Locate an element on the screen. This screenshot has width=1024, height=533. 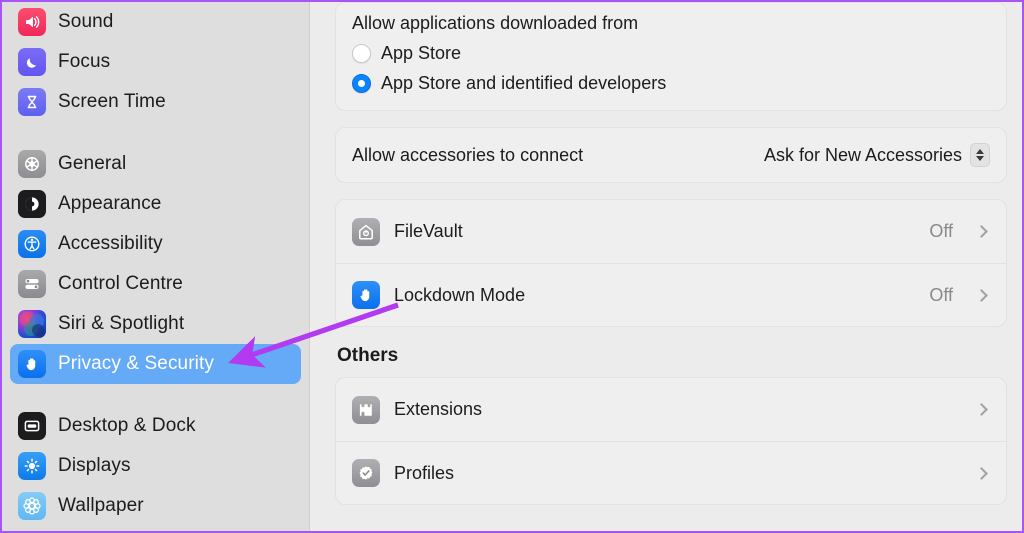
sidebar-item-label: Sound is located at coordinates (86, 21).